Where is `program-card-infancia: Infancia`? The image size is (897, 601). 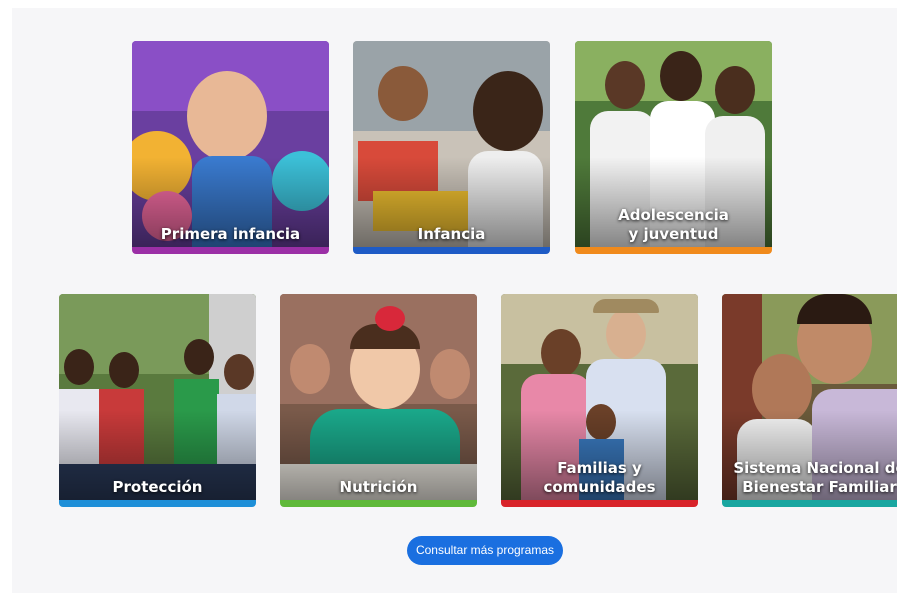 program-card-infancia: Infancia is located at coordinates (451, 147).